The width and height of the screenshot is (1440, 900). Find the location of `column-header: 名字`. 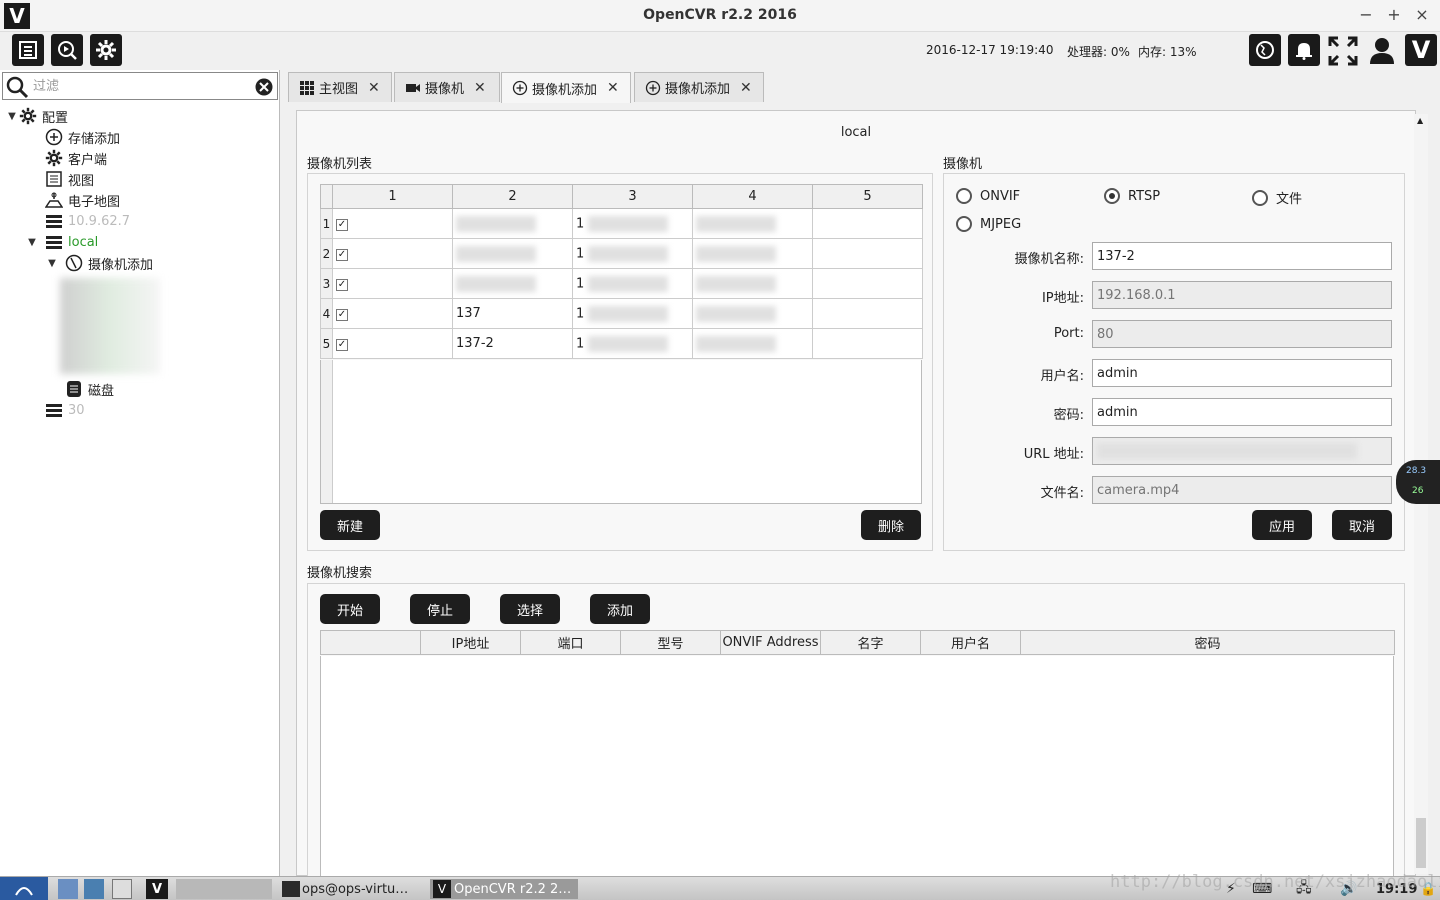

column-header: 名字 is located at coordinates (870, 642).